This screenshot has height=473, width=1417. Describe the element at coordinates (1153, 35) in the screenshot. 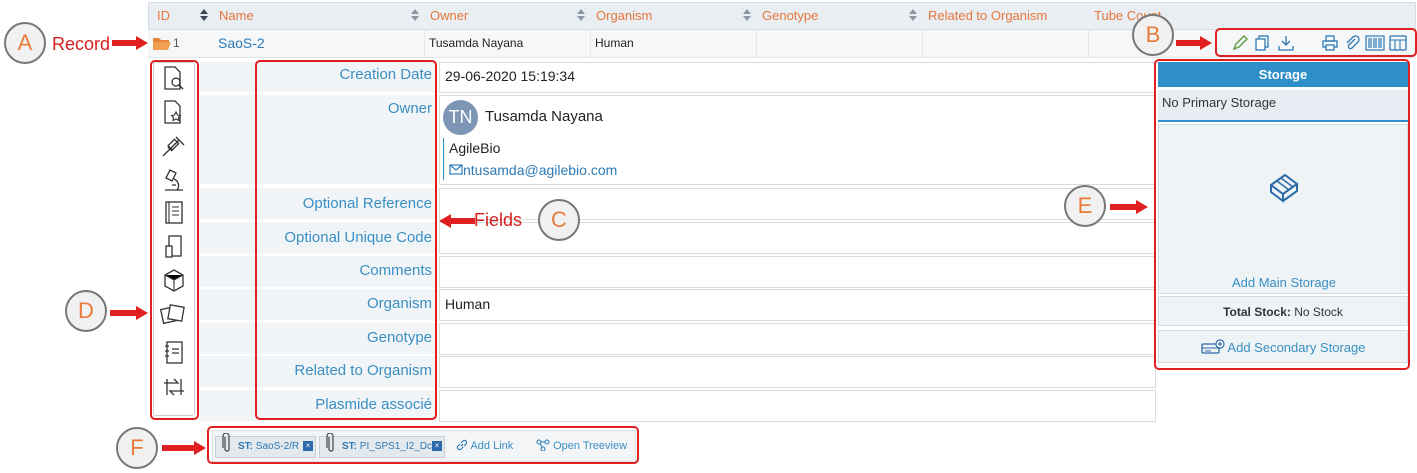

I see `annotation-label-b: B` at that location.